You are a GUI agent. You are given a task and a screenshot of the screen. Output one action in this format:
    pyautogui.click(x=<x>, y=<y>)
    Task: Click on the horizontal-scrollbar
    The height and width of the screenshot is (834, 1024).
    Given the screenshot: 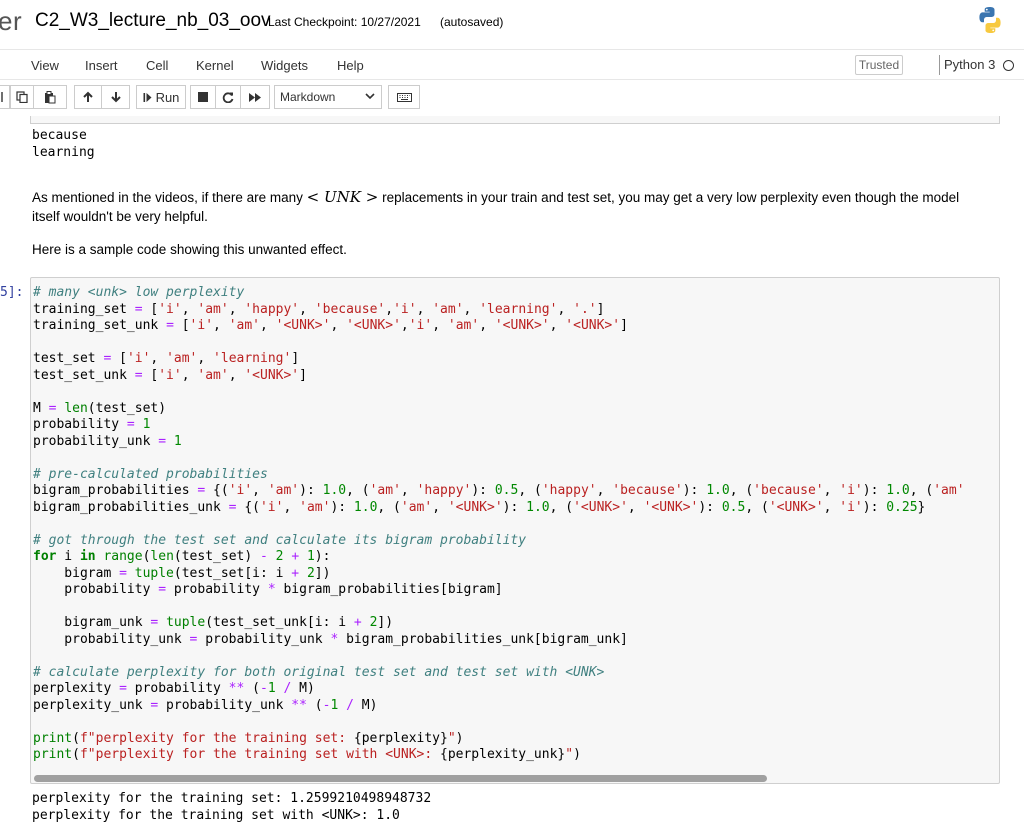 What is the action you would take?
    pyautogui.click(x=400, y=778)
    